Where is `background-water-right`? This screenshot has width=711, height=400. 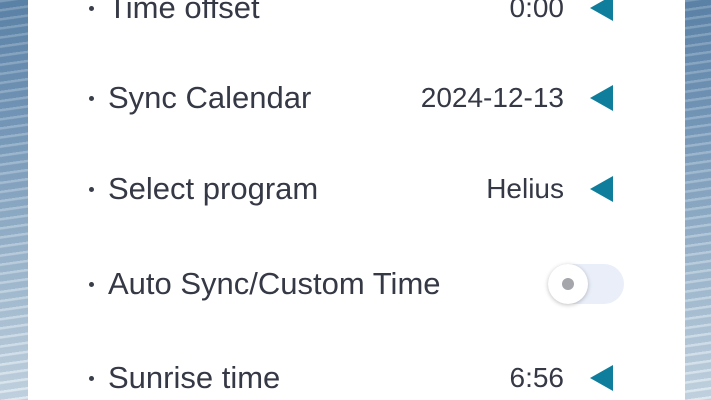 background-water-right is located at coordinates (697, 200).